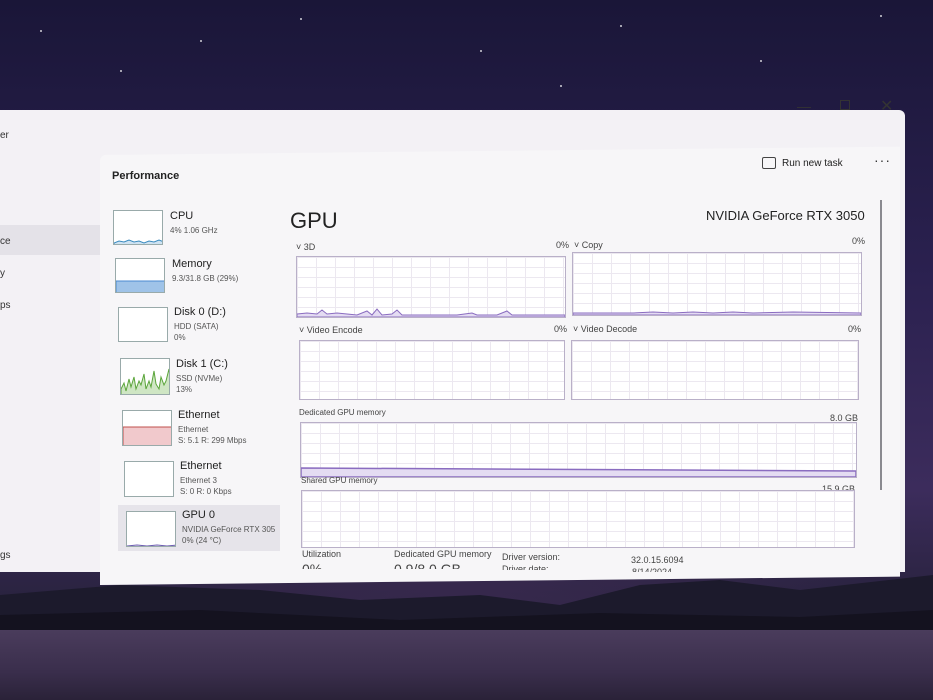  Describe the element at coordinates (184, 389) in the screenshot. I see `device-sub: 13%` at that location.